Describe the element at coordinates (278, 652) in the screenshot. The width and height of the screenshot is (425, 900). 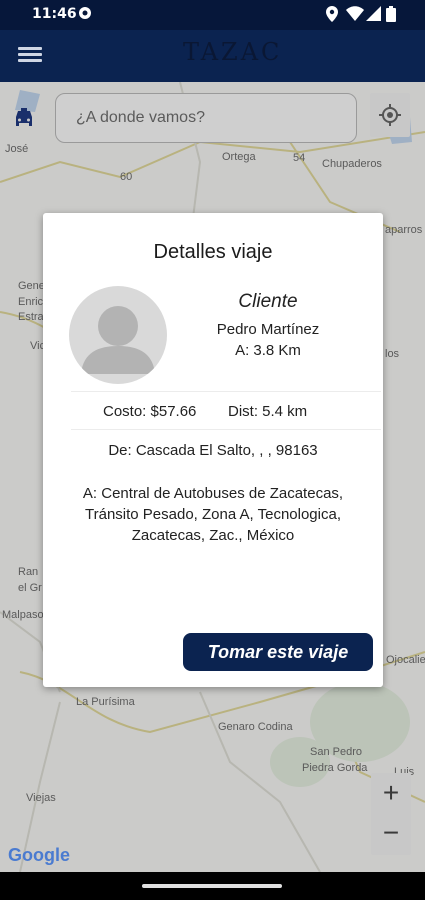
I see `take-trip-button: Tomar este viaje` at that location.